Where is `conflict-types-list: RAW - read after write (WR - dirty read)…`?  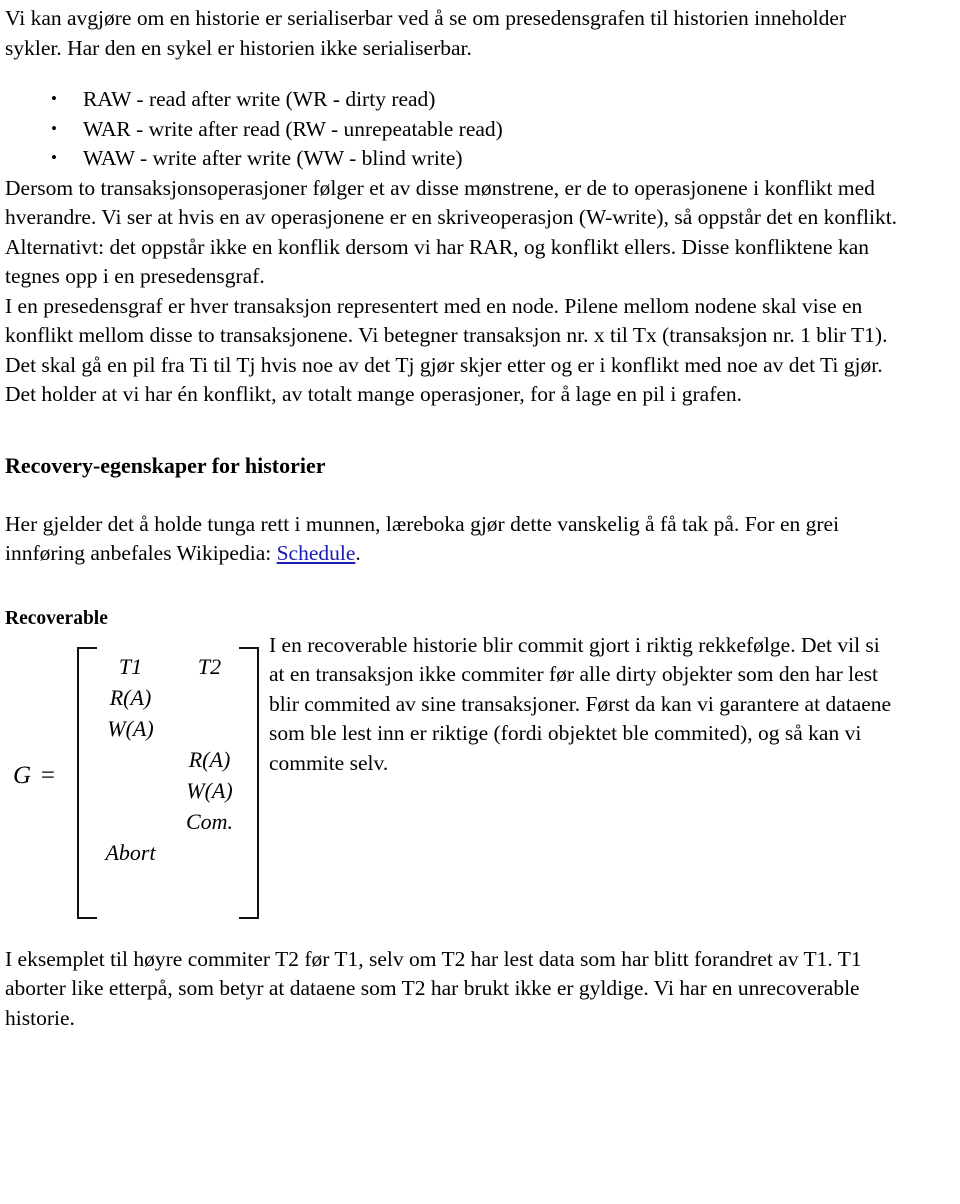
conflict-types-list: RAW - read after write (WR - dirty read)… is located at coordinates (452, 129).